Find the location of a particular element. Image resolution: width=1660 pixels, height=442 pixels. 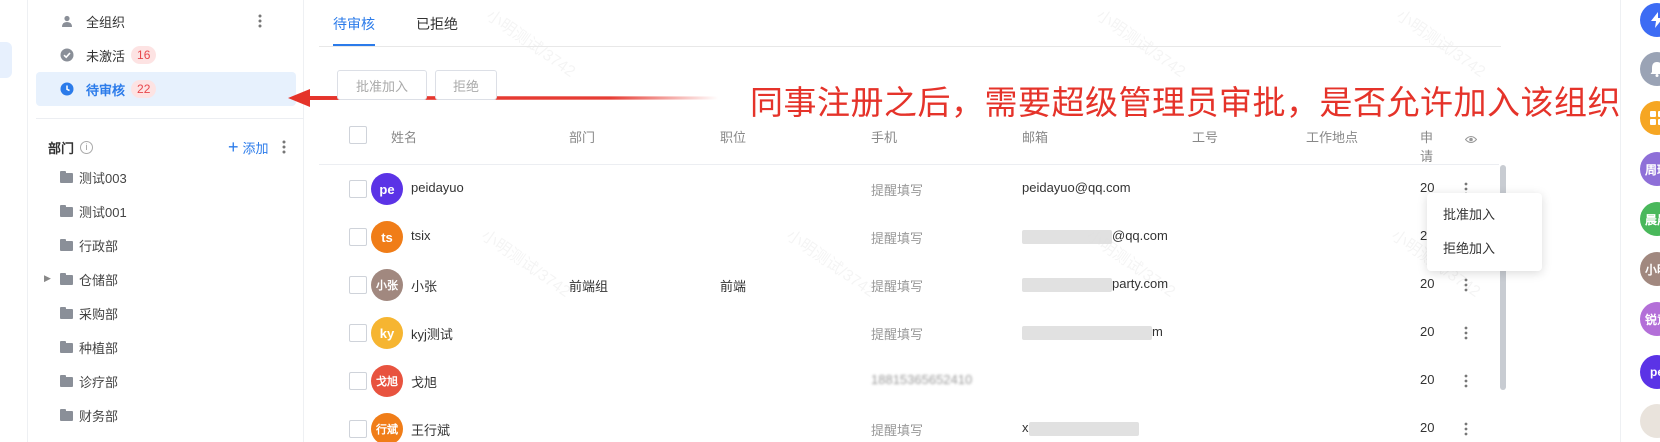

column-header-email: 邮箱 is located at coordinates (1035, 136).